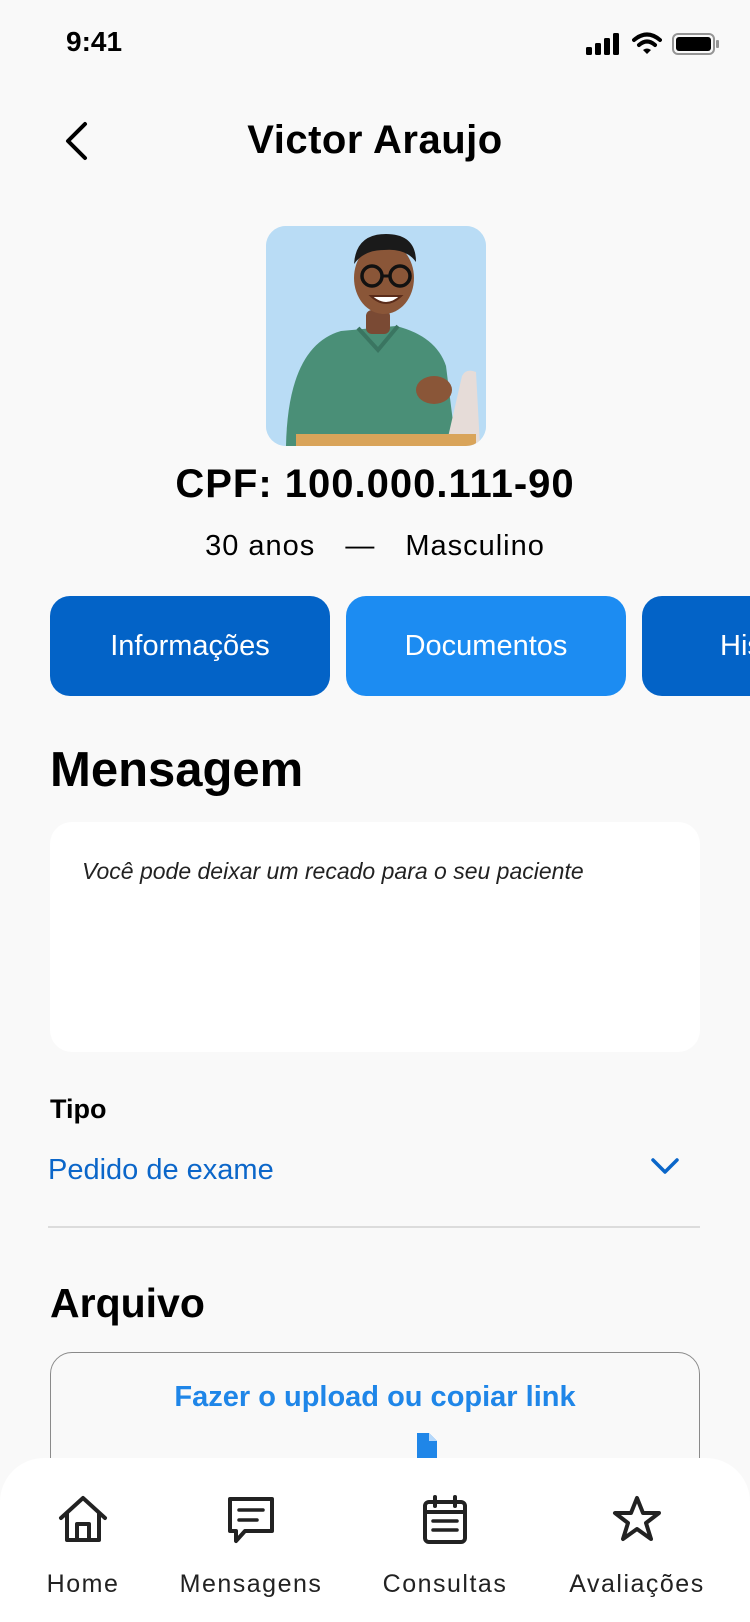 This screenshot has width=750, height=1622. What do you see at coordinates (251, 1520) in the screenshot?
I see `message-icon` at bounding box center [251, 1520].